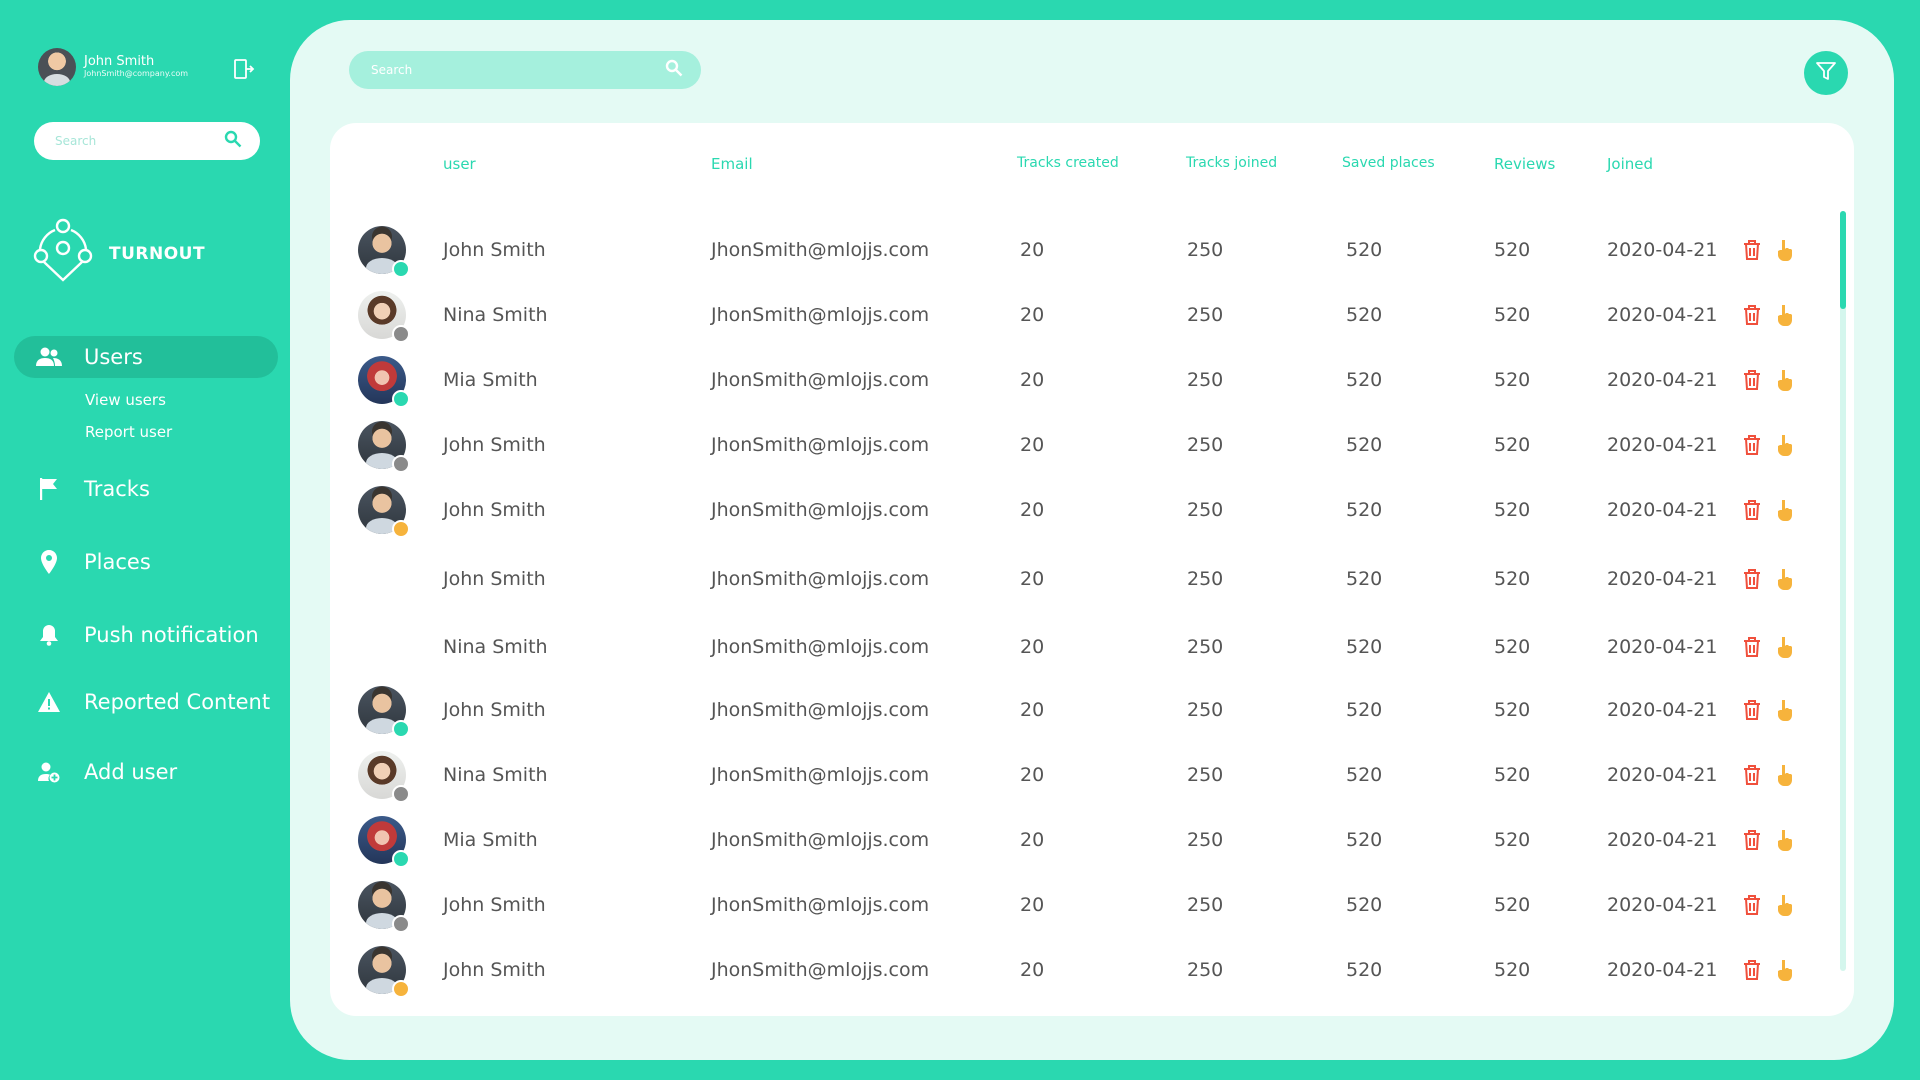 The image size is (1920, 1080). I want to click on main-search-input, so click(518, 70).